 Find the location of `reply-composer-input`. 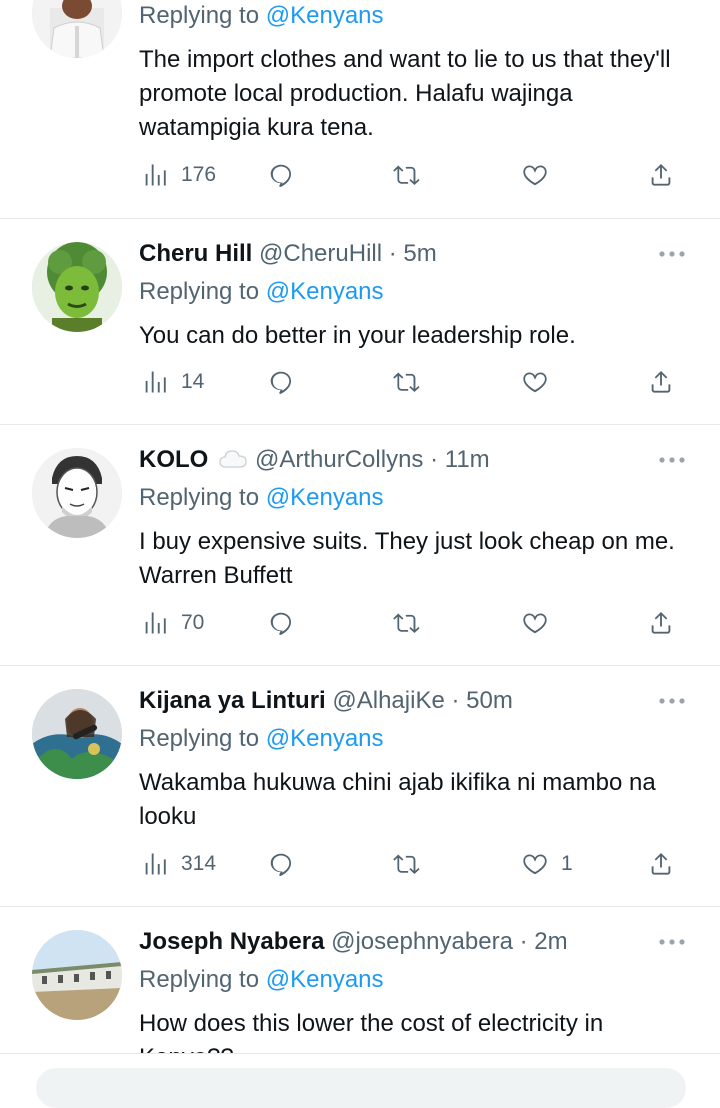

reply-composer-input is located at coordinates (361, 1088).